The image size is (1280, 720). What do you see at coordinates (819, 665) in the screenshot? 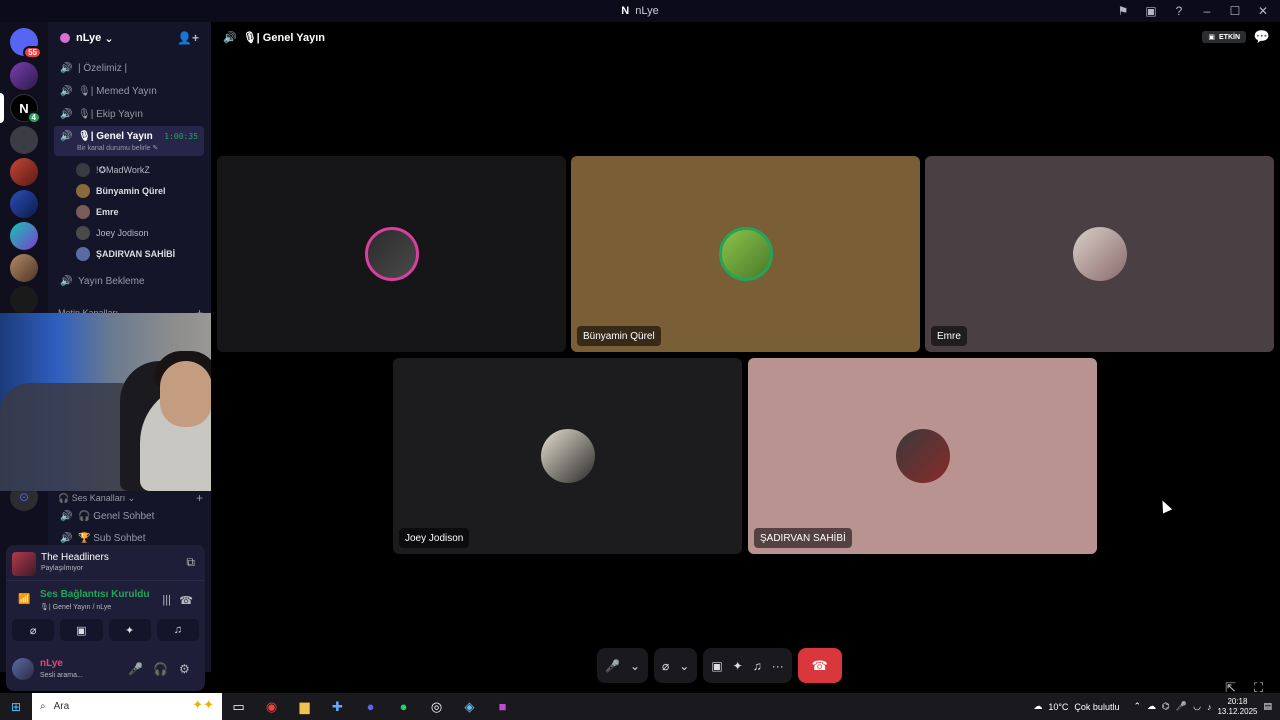
I see `end-call-button: ☎` at bounding box center [819, 665].